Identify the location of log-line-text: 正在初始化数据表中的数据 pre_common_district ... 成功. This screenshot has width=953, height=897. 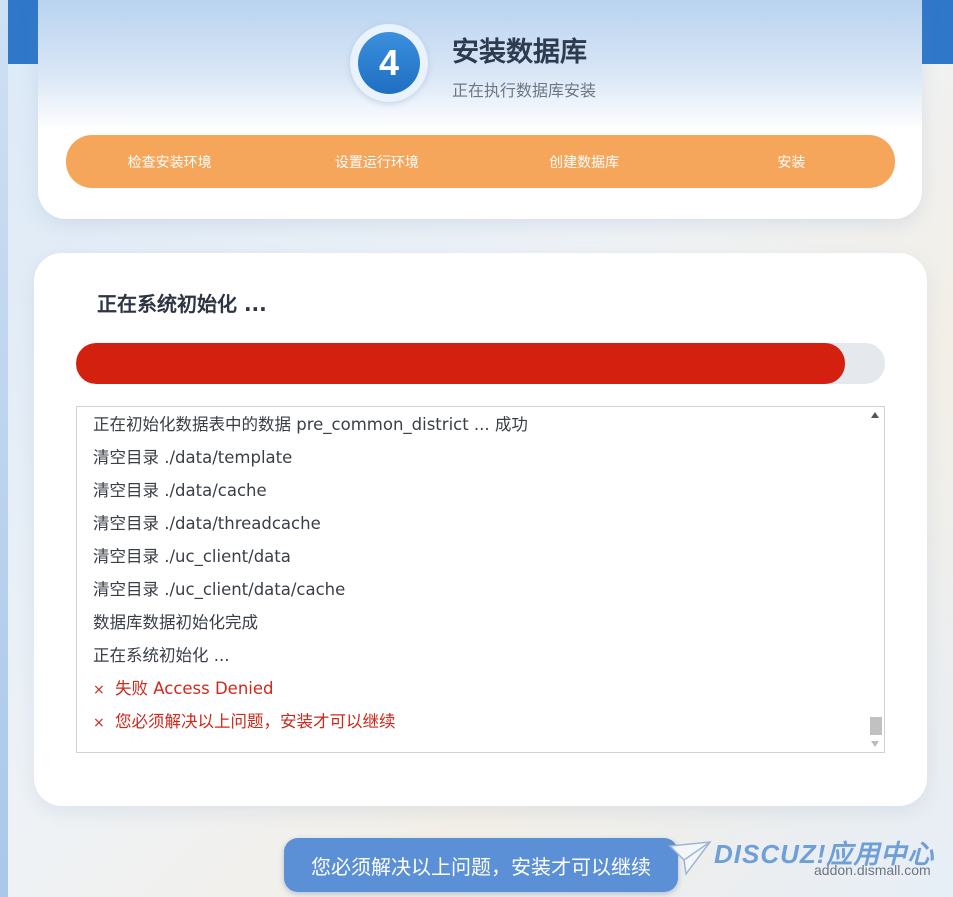
(310, 424).